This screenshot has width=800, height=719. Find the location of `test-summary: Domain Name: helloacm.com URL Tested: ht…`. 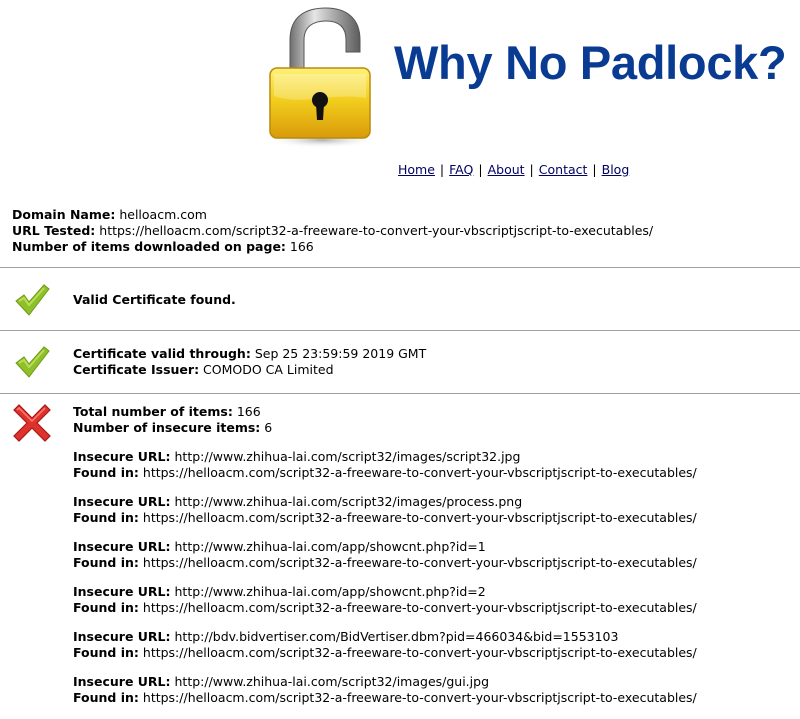

test-summary: Domain Name: helloacm.com URL Tested: ht… is located at coordinates (406, 231).